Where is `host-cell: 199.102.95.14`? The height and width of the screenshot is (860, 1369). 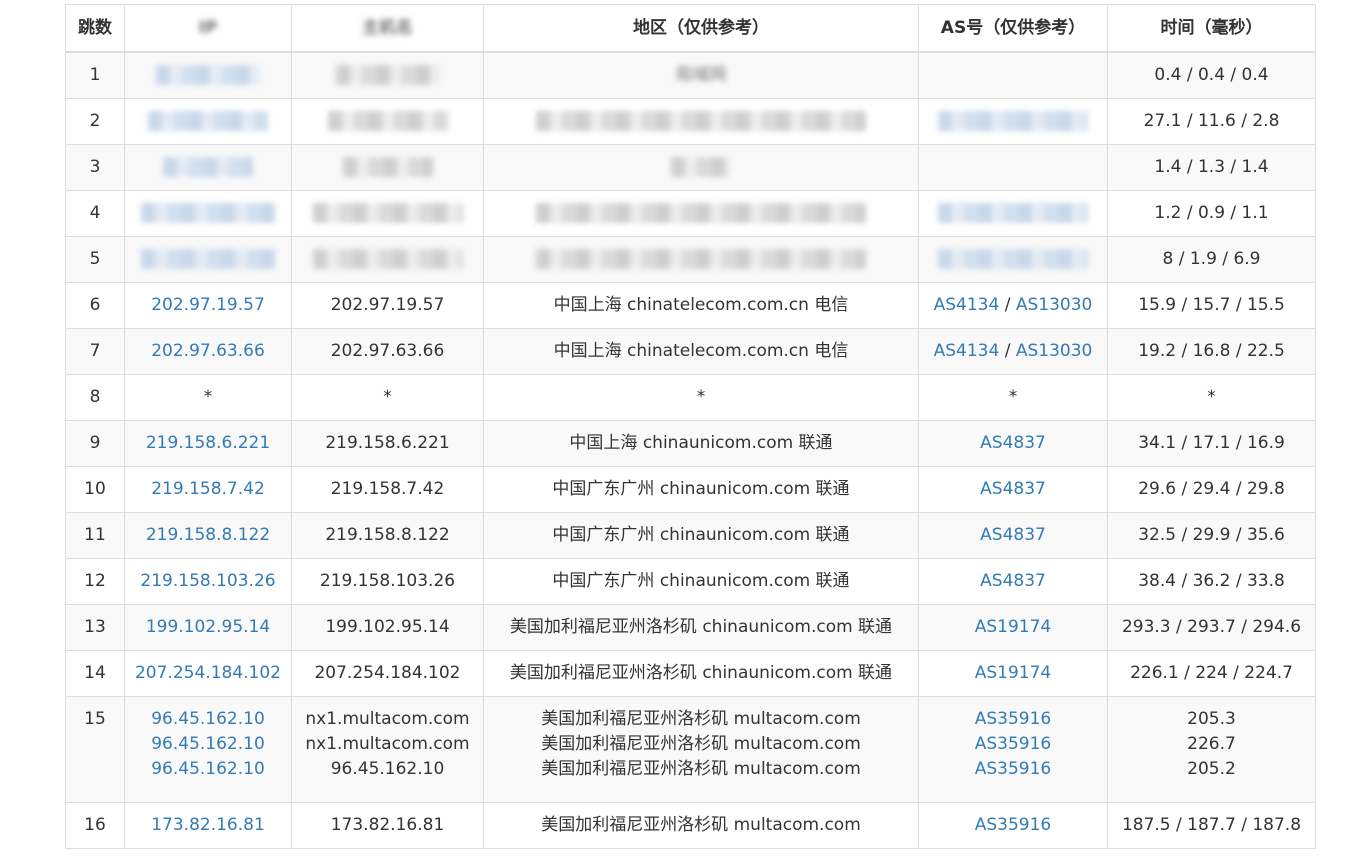
host-cell: 199.102.95.14 is located at coordinates (387, 627).